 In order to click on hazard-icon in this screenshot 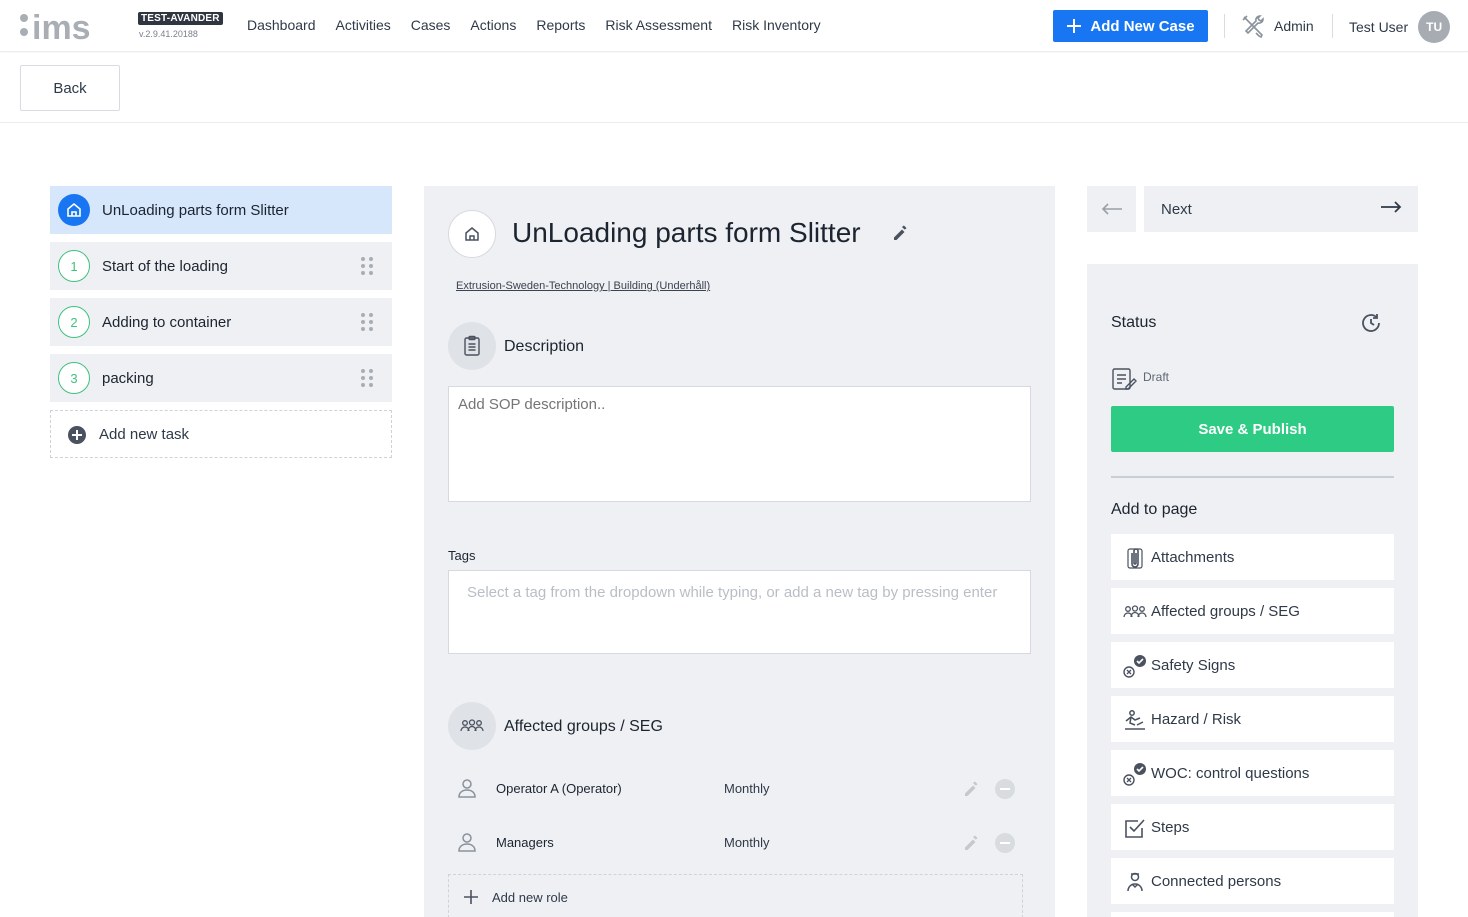, I will do `click(1135, 720)`.